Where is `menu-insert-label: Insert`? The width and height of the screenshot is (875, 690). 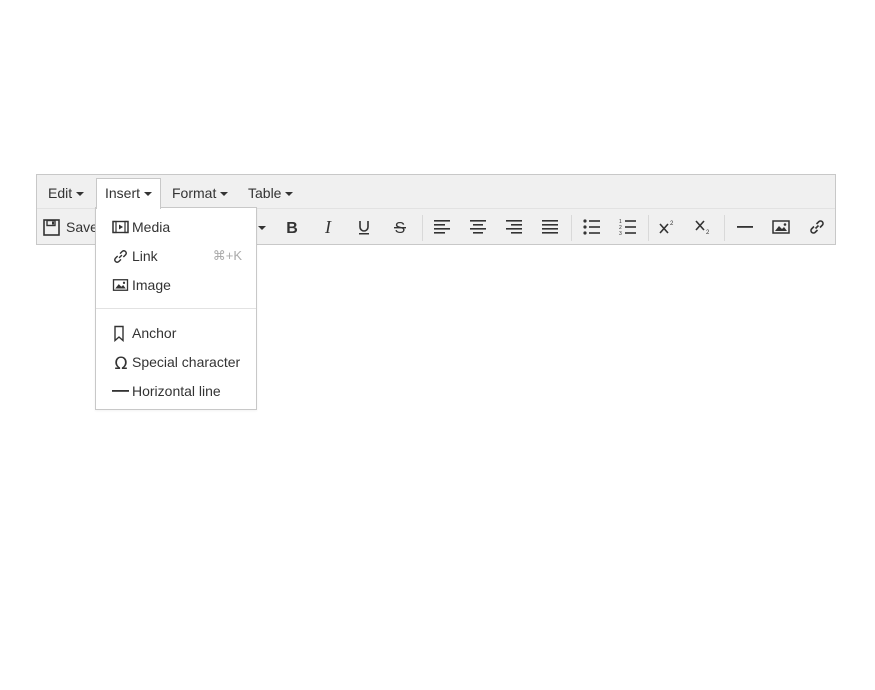
menu-insert-label: Insert is located at coordinates (123, 193).